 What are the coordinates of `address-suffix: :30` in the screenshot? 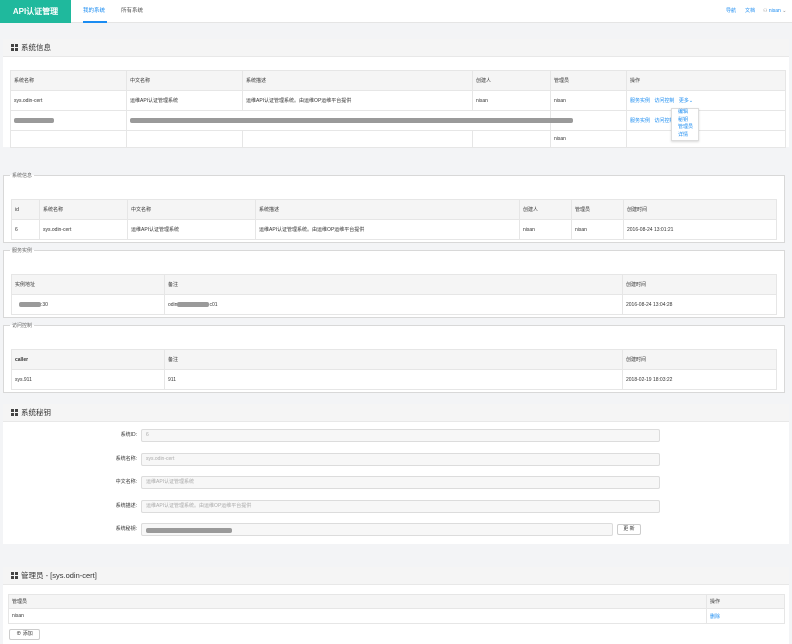 It's located at (44, 304).